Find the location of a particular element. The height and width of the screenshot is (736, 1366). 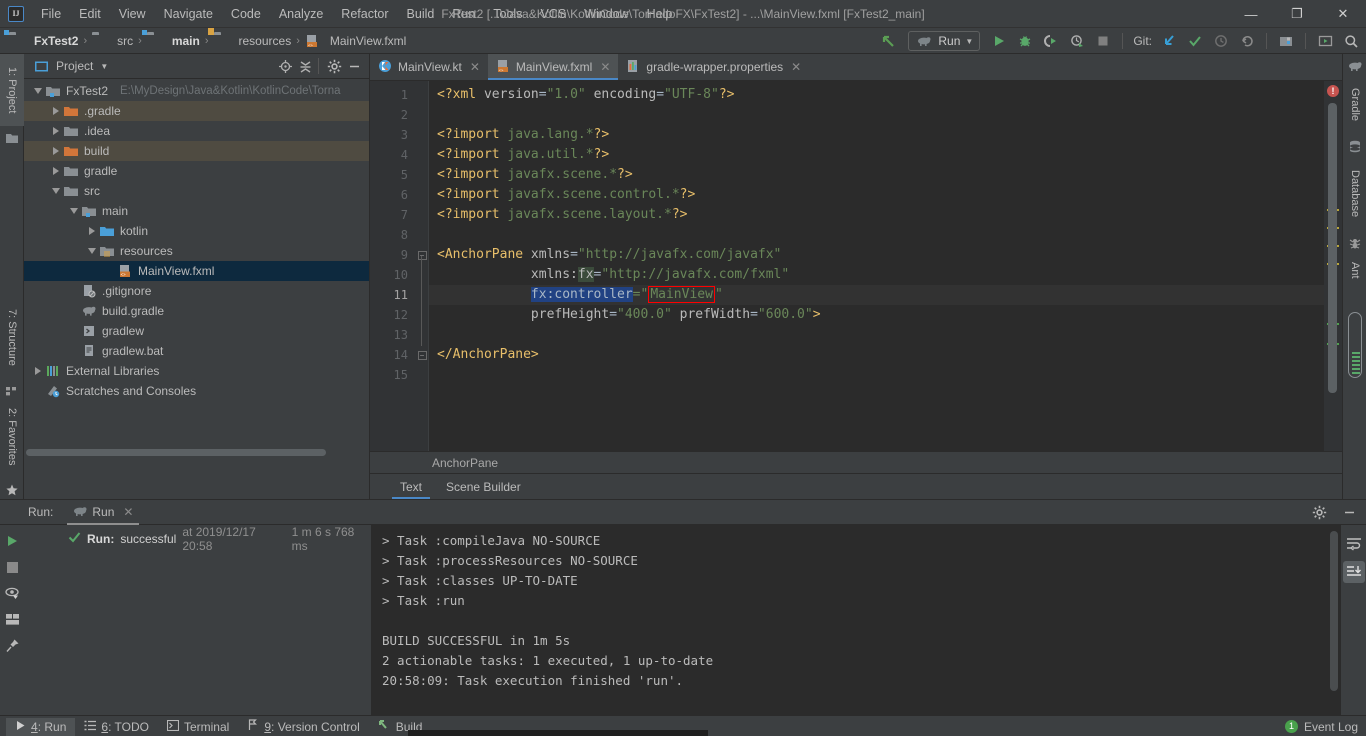

breadcrumb-resources: resources is located at coordinates (251, 38).